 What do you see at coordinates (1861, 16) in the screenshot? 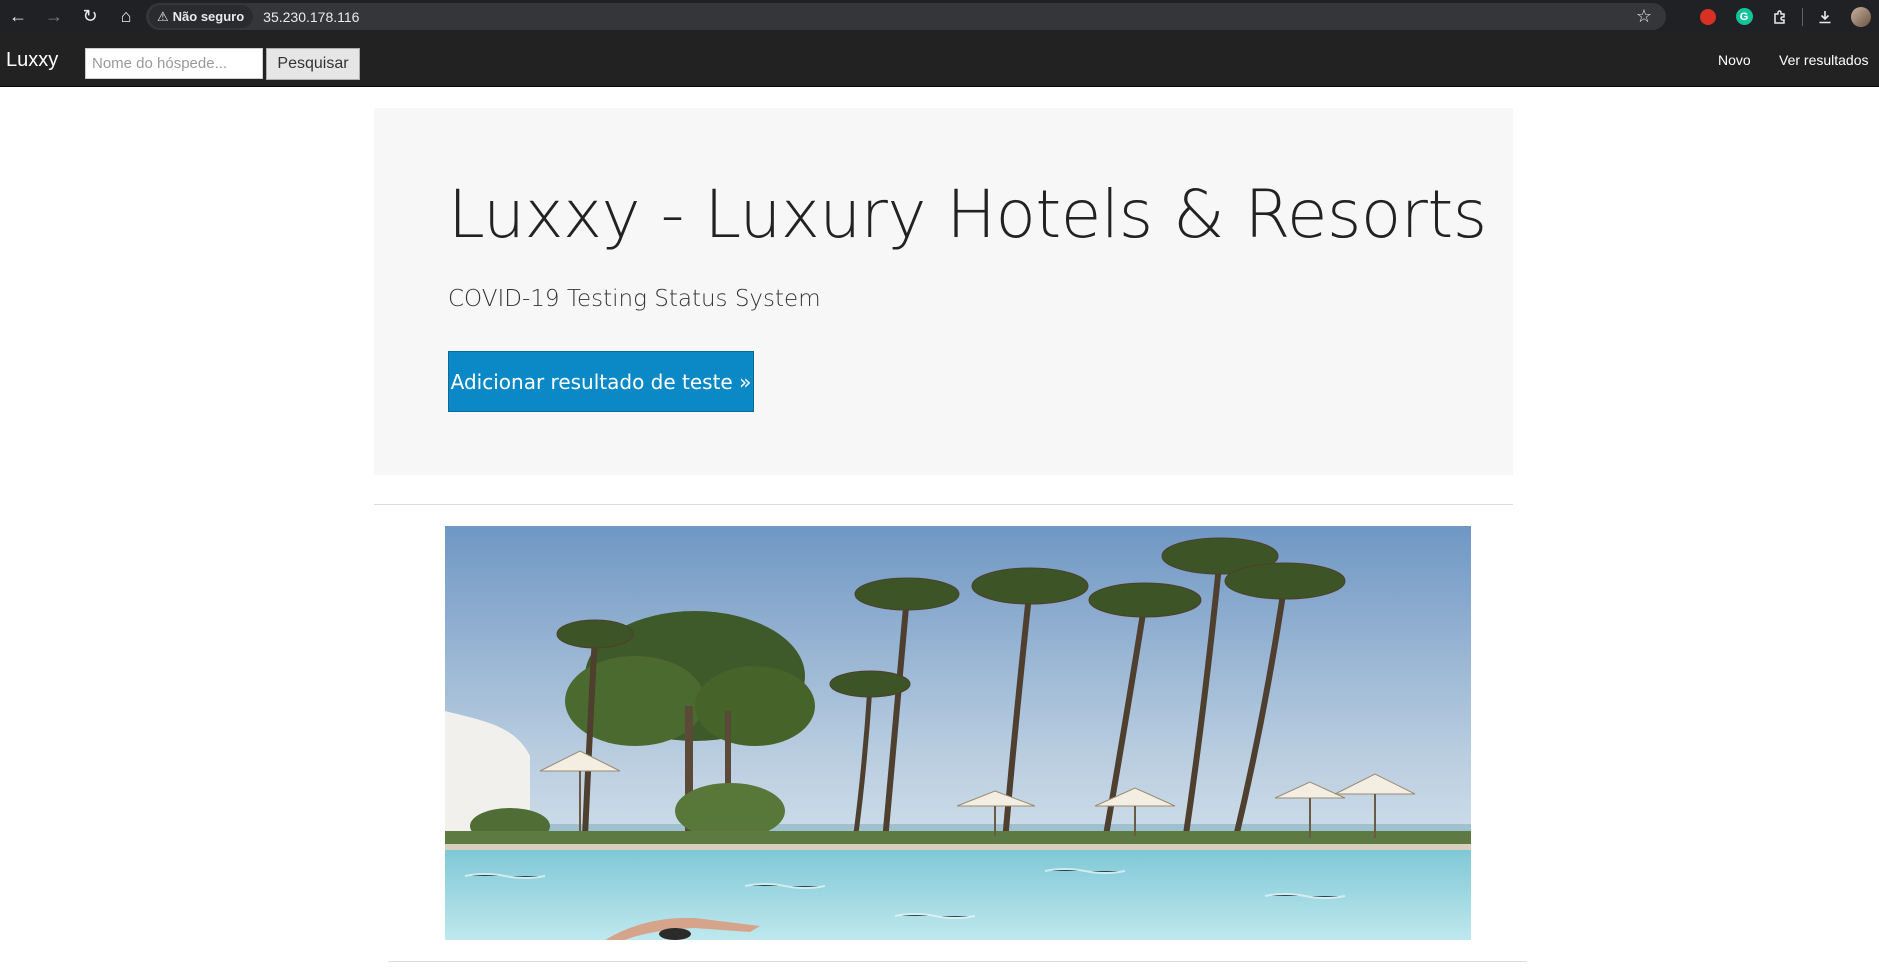
I see `profile-avatar-icon` at bounding box center [1861, 16].